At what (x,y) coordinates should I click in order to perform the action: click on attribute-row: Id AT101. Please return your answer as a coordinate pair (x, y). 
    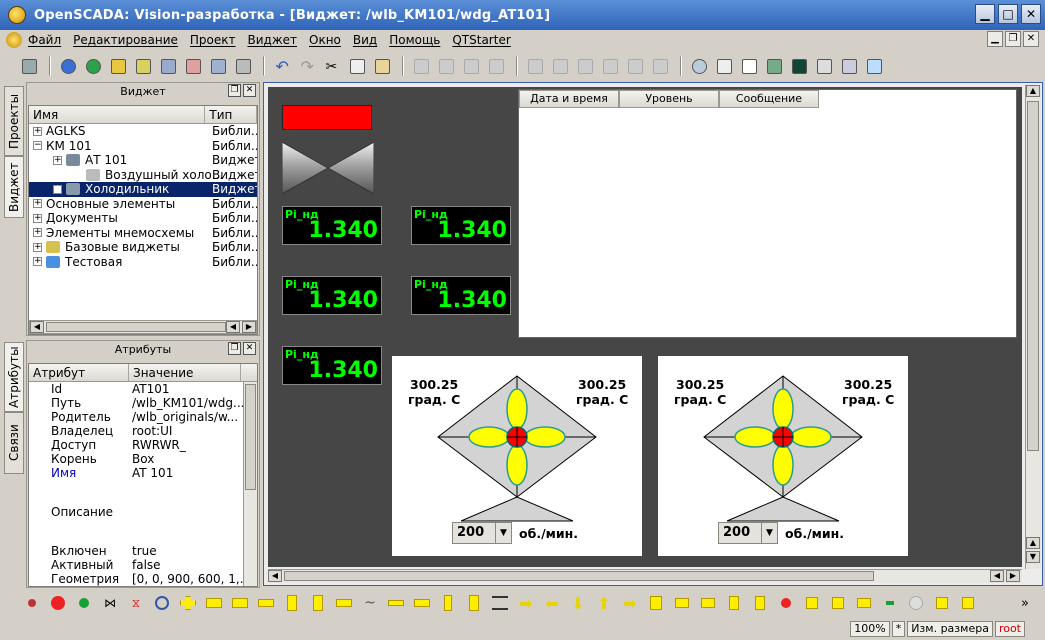
    Looking at the image, I should click on (143, 389).